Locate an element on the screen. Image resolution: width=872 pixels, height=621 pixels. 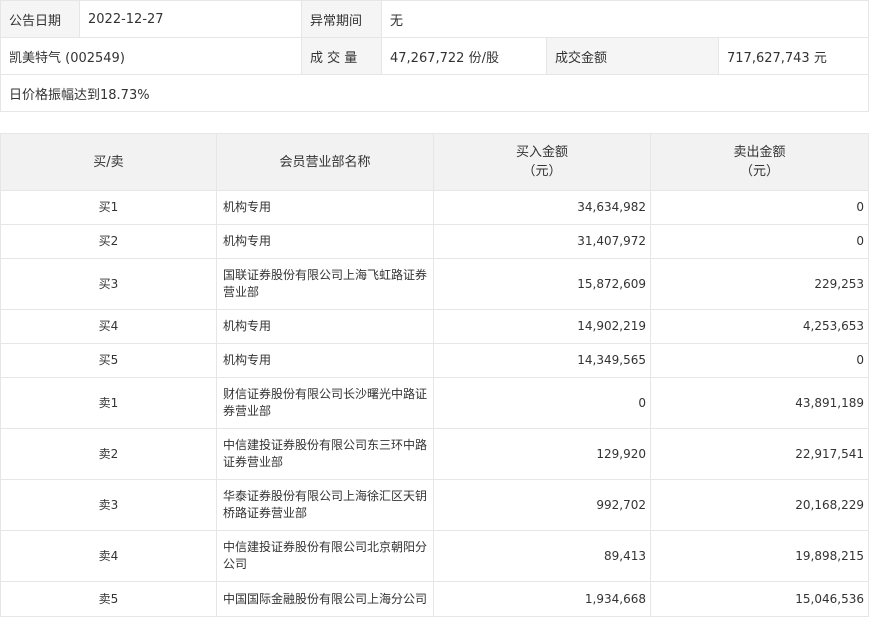
row-sell-amount: 15,046,536 is located at coordinates (759, 599).